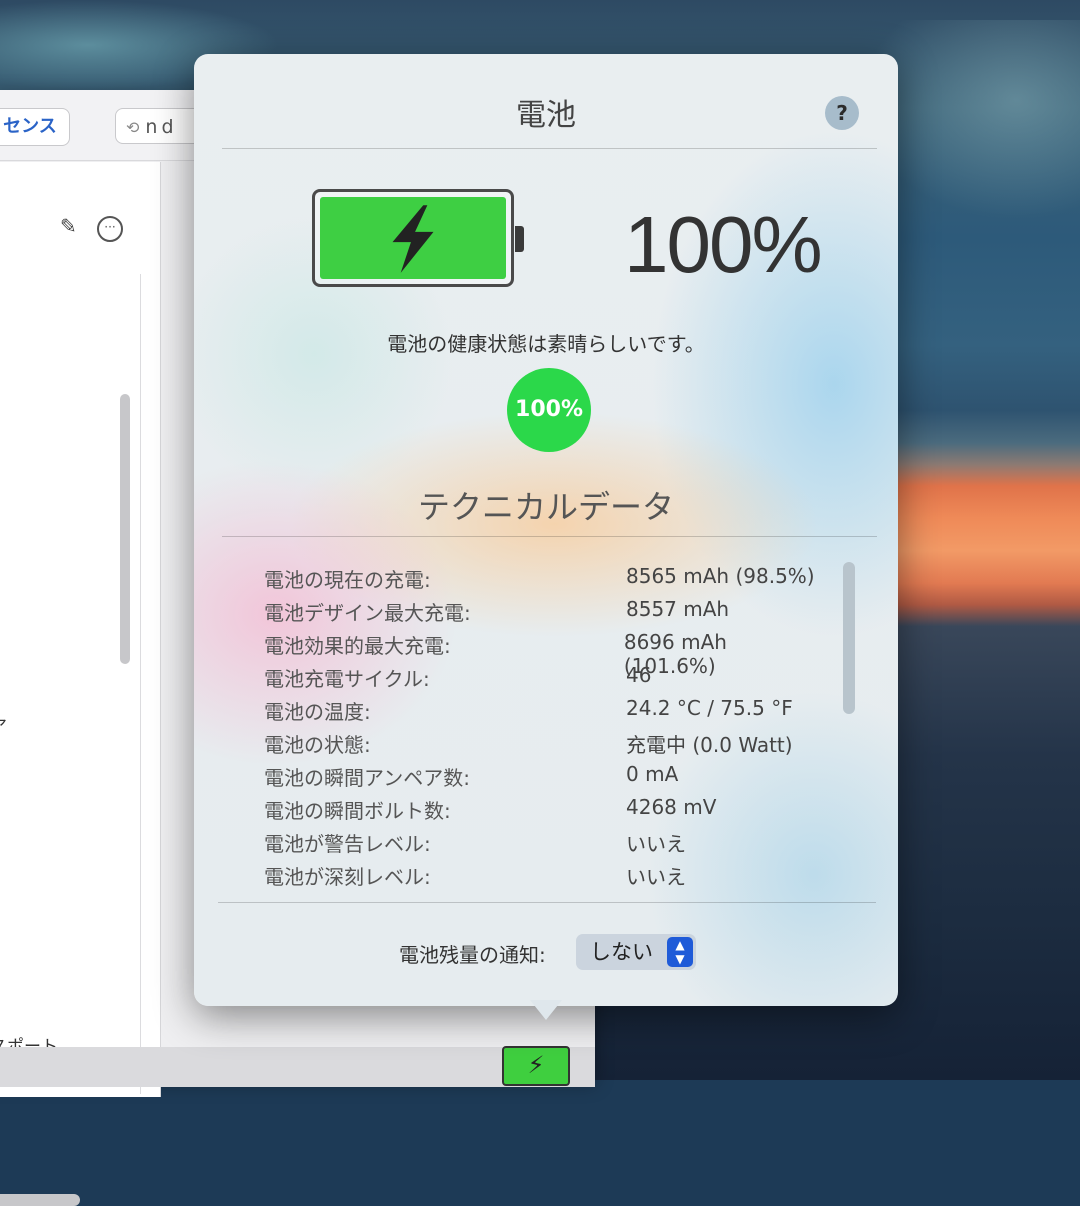 The image size is (1080, 1206). I want to click on tech-data-label: 電池が警告レベル:, so click(347, 844).